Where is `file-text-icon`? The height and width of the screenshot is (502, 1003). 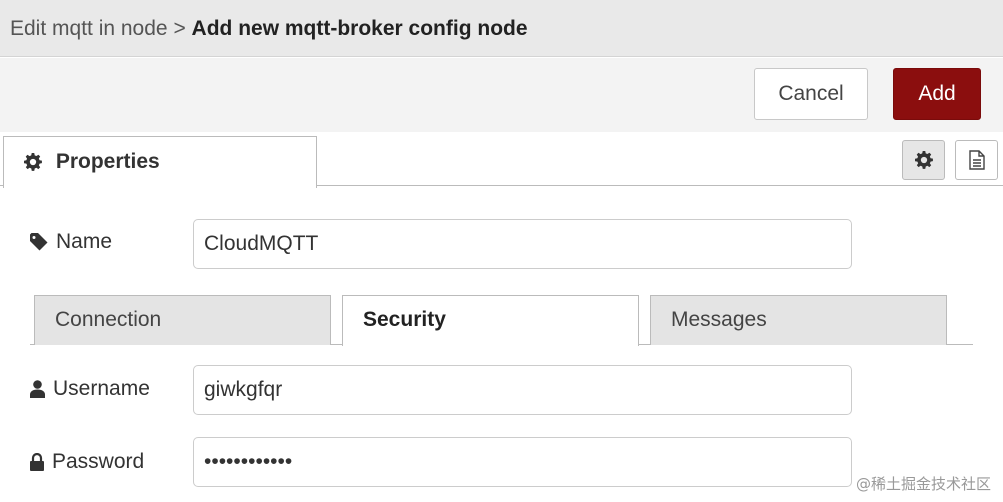 file-text-icon is located at coordinates (976, 160).